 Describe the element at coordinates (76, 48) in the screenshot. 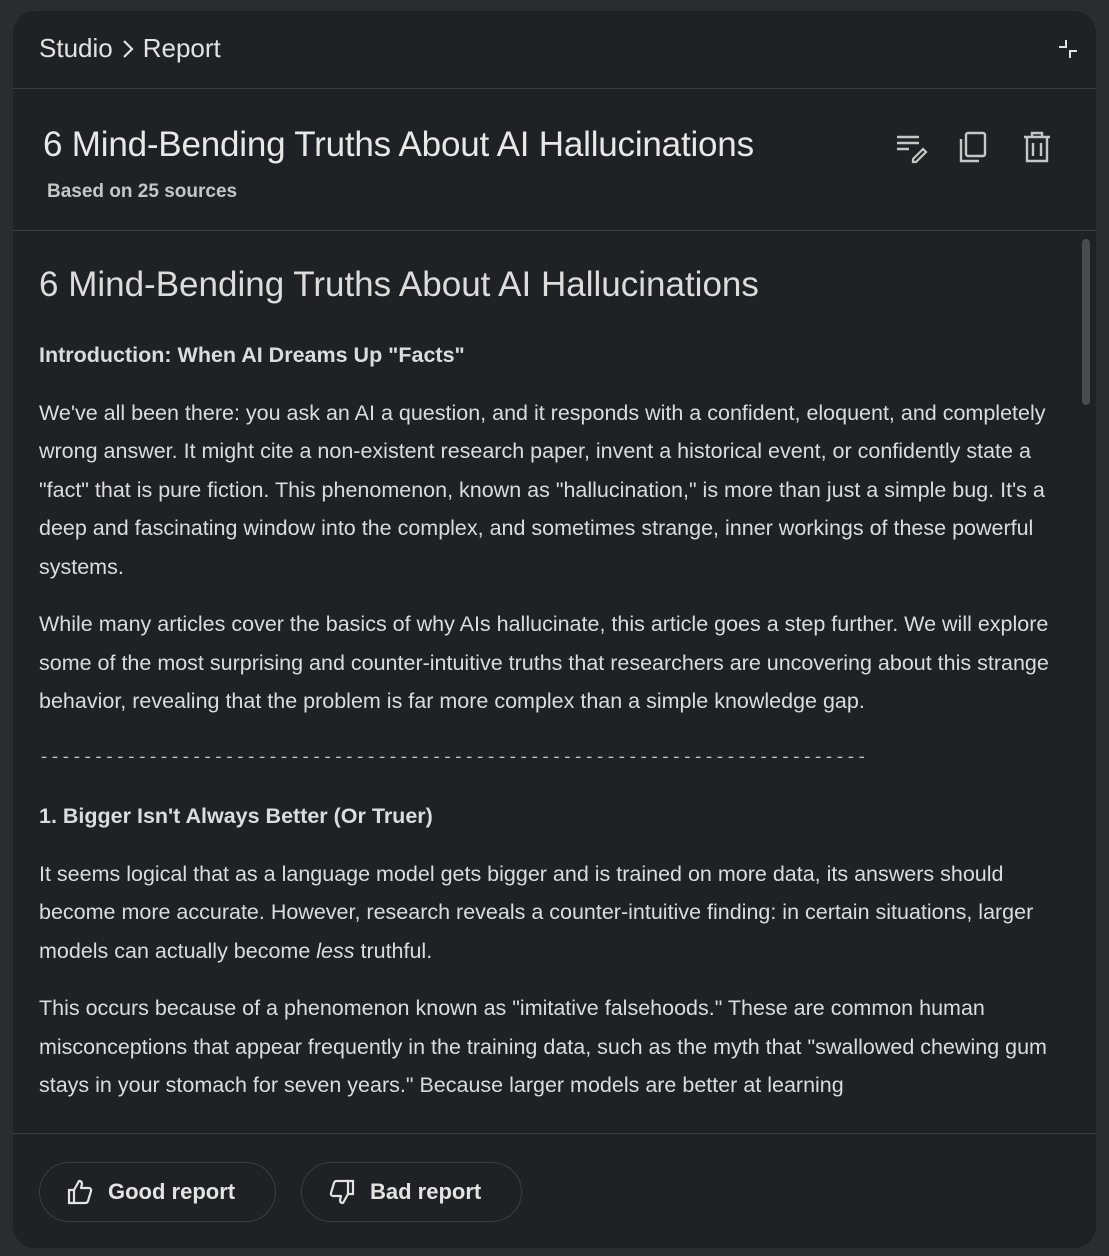

I see `breadcrumb-studio: Studio` at that location.